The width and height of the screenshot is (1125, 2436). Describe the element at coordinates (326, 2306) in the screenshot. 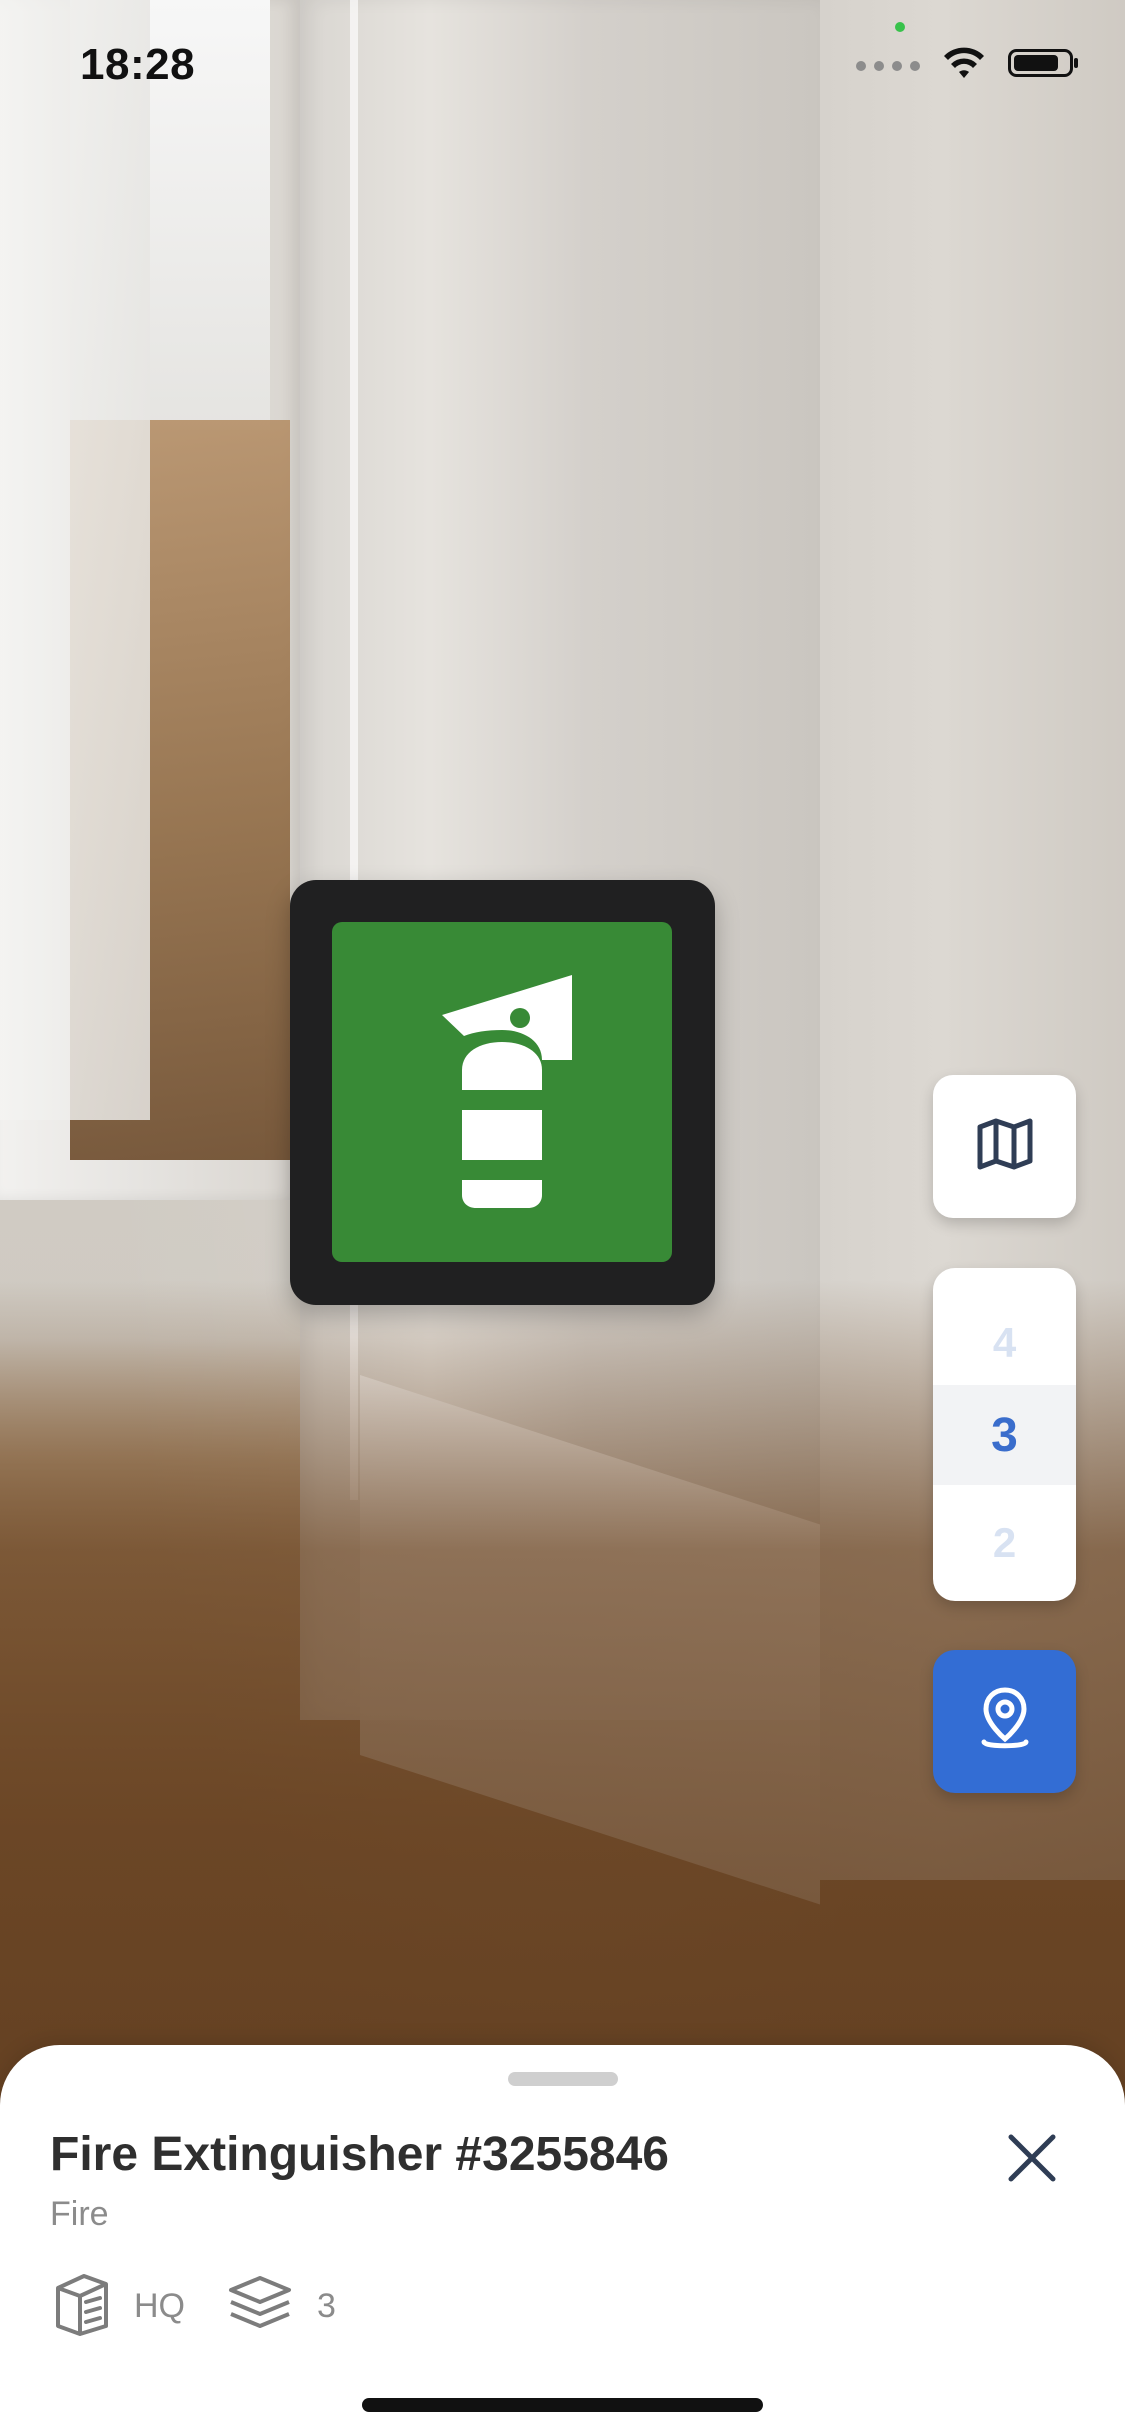

I see `floor-label: 3` at that location.